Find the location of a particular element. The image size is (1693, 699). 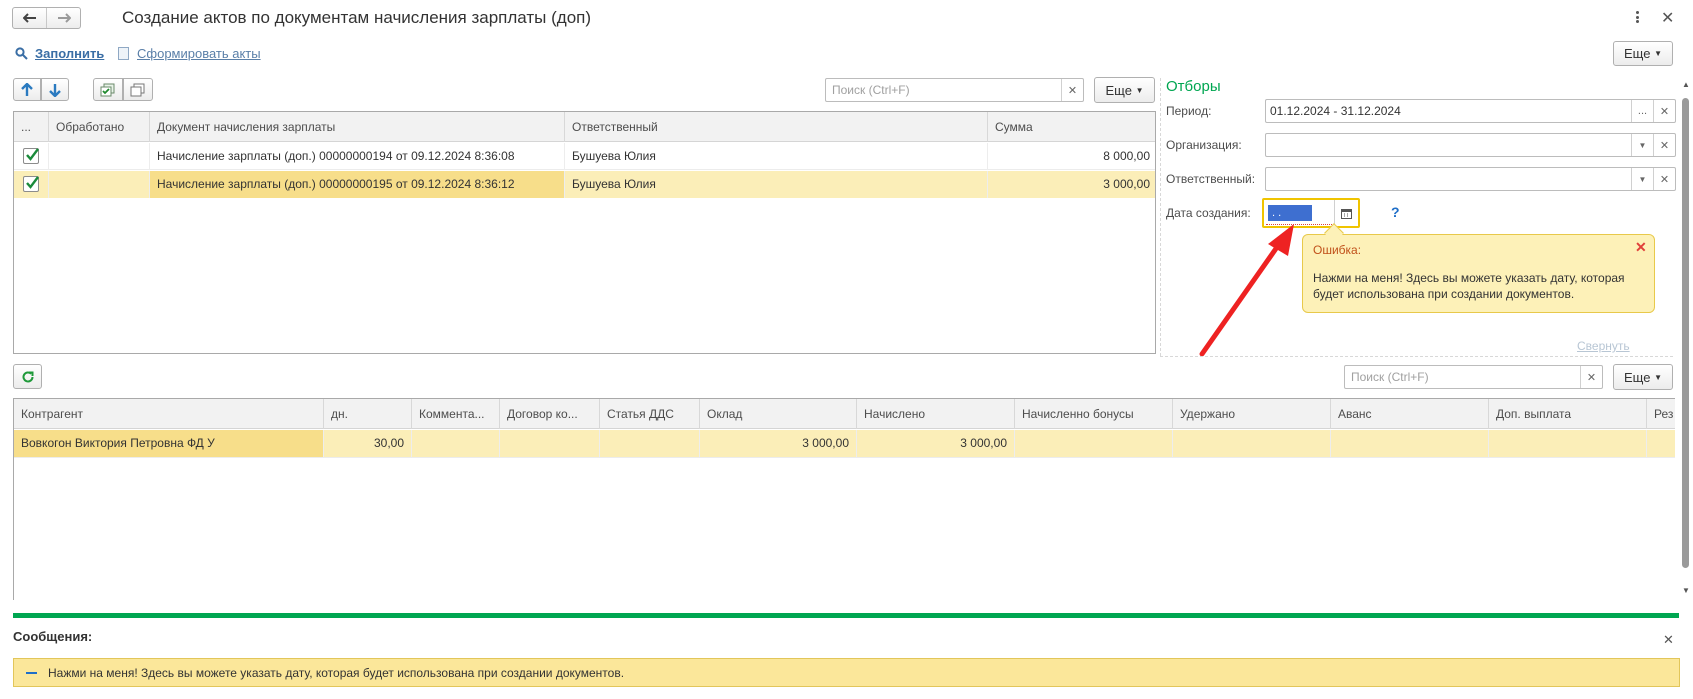

uncheck-all-icon is located at coordinates (137, 89).